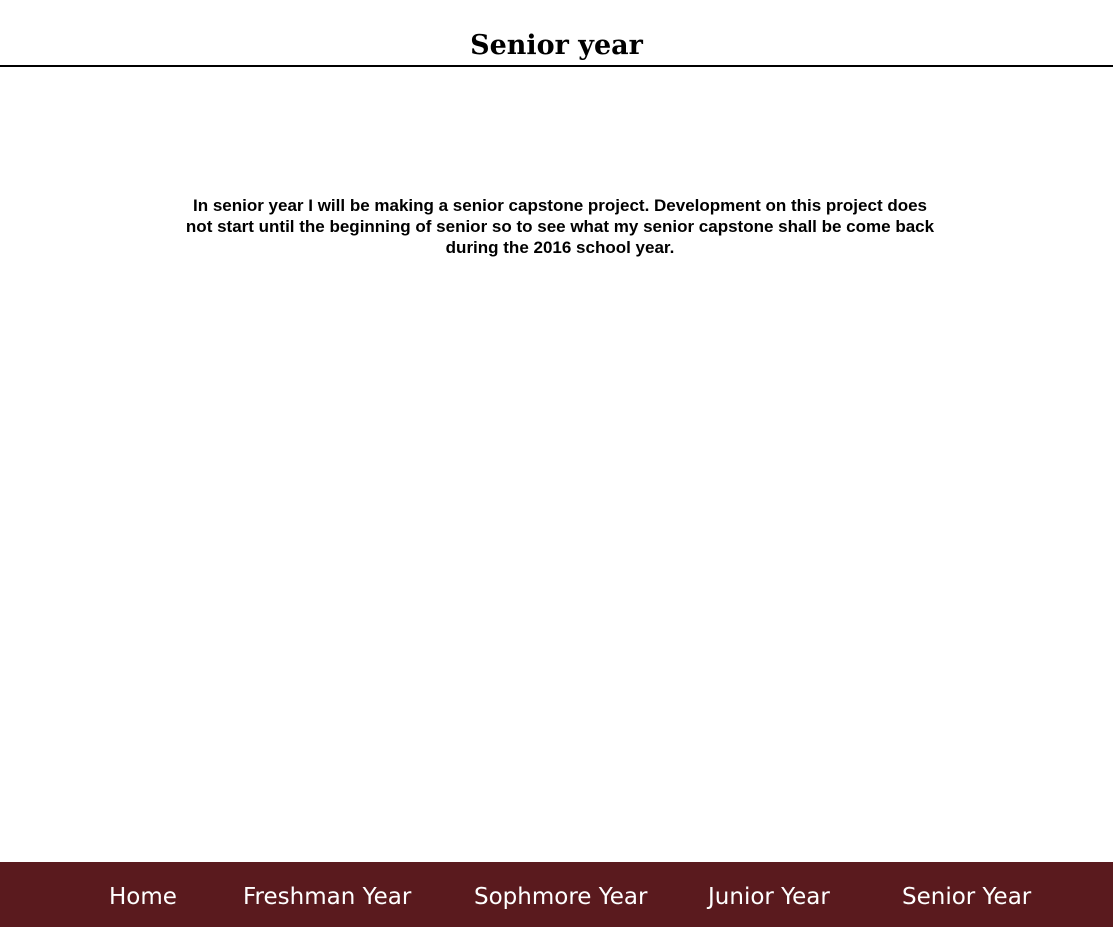 The height and width of the screenshot is (927, 1113). What do you see at coordinates (560, 894) in the screenshot?
I see `nav-link-sophmore-year: Sophmore Year` at bounding box center [560, 894].